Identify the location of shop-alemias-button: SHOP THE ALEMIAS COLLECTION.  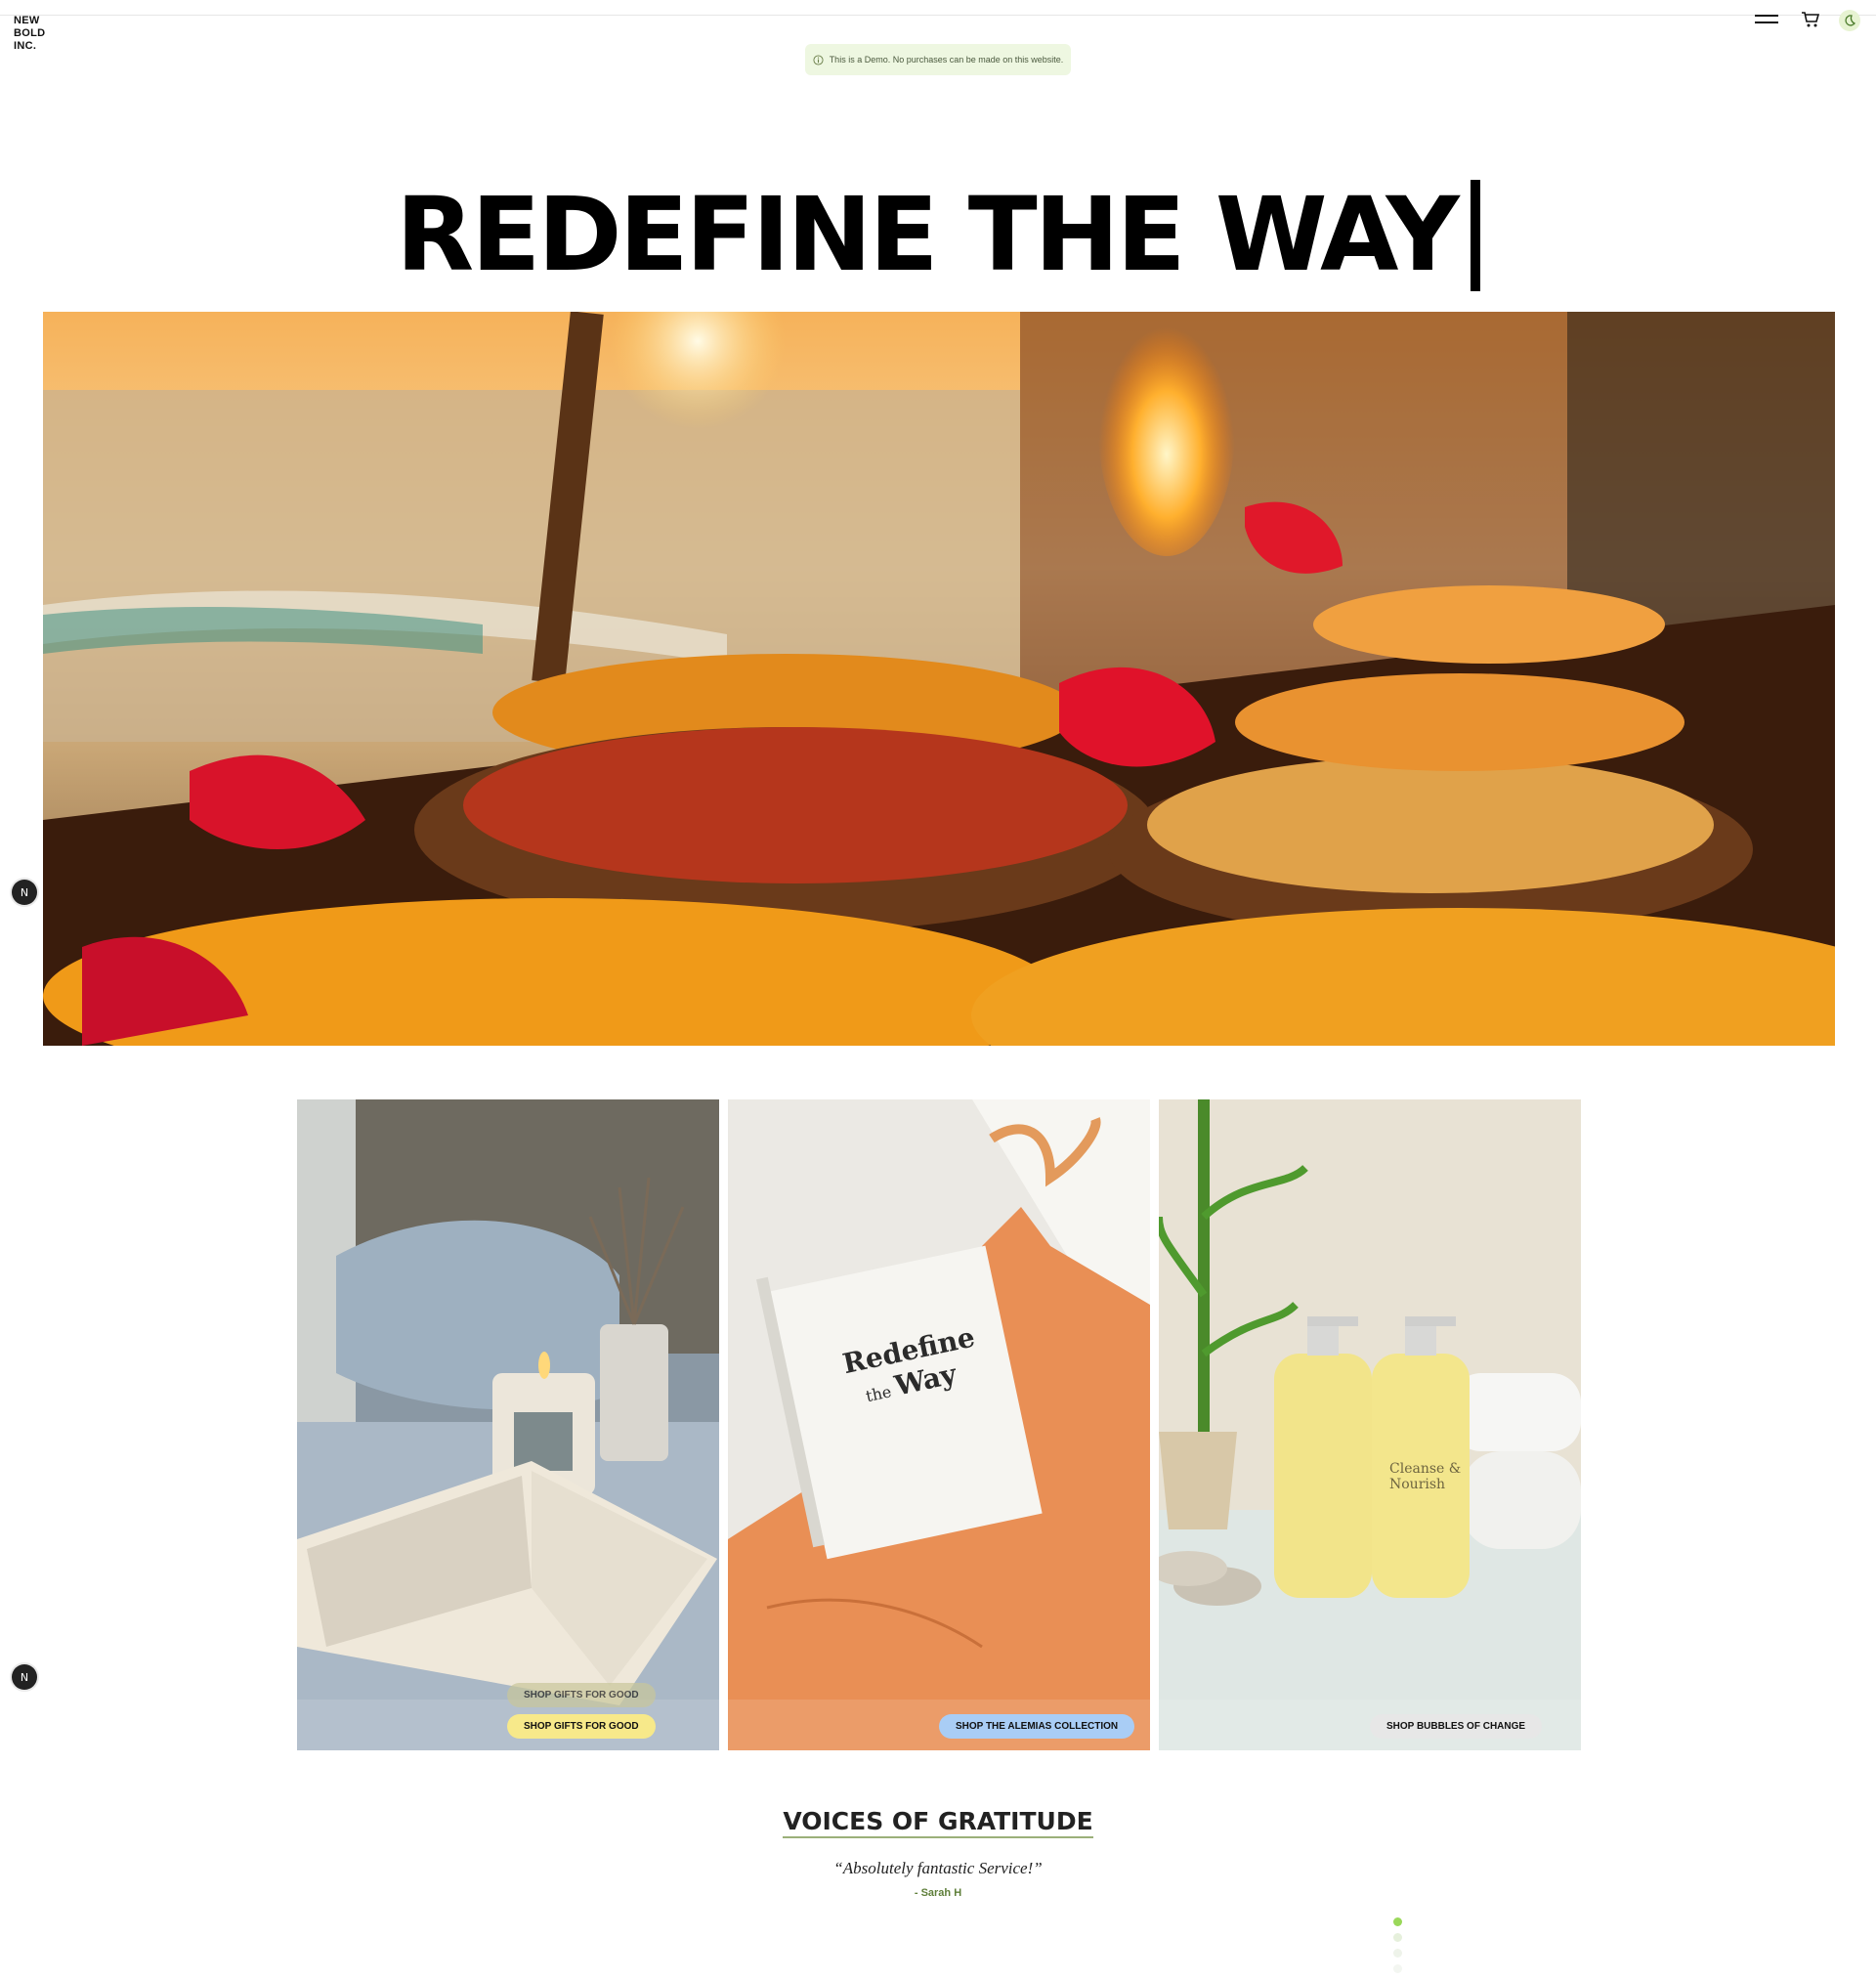
(1037, 1727).